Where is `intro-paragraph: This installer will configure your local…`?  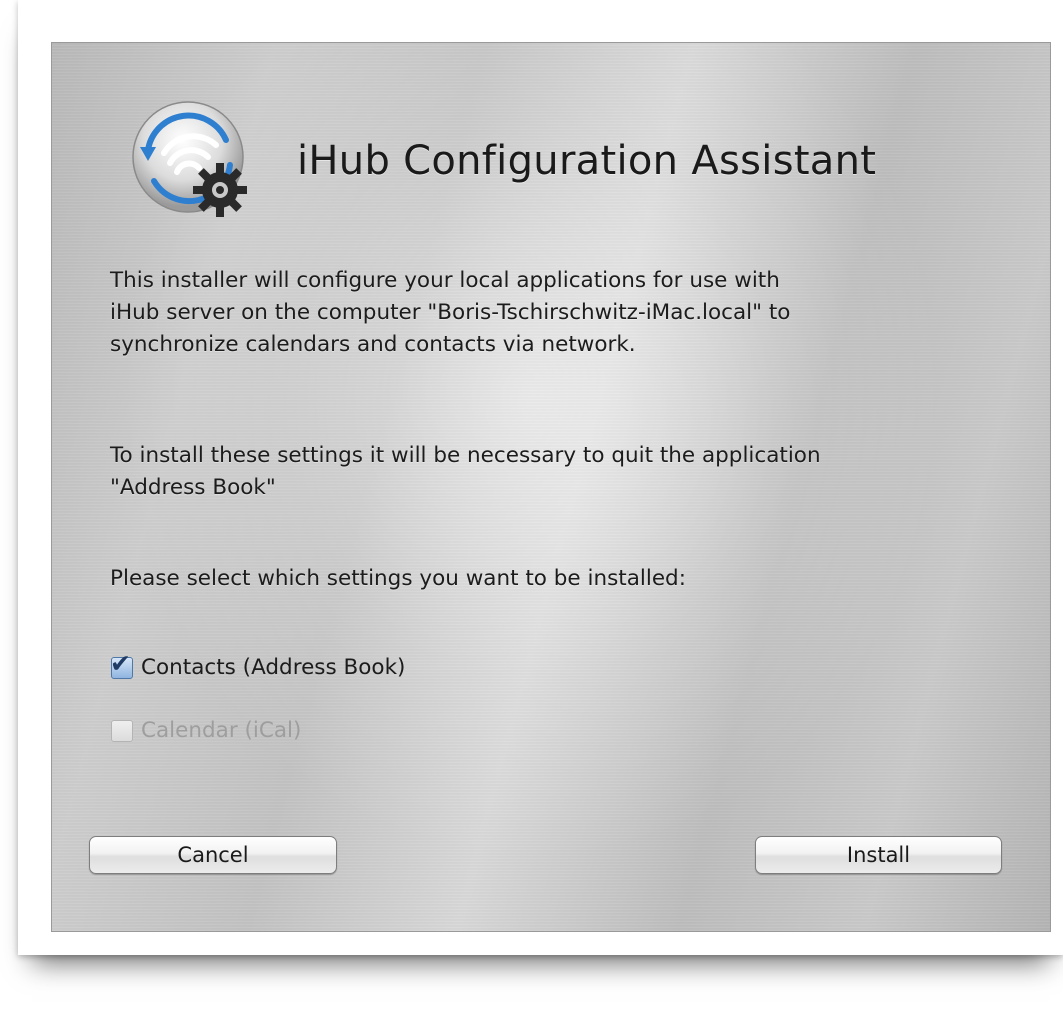
intro-paragraph: This installer will configure your local… is located at coordinates (560, 313).